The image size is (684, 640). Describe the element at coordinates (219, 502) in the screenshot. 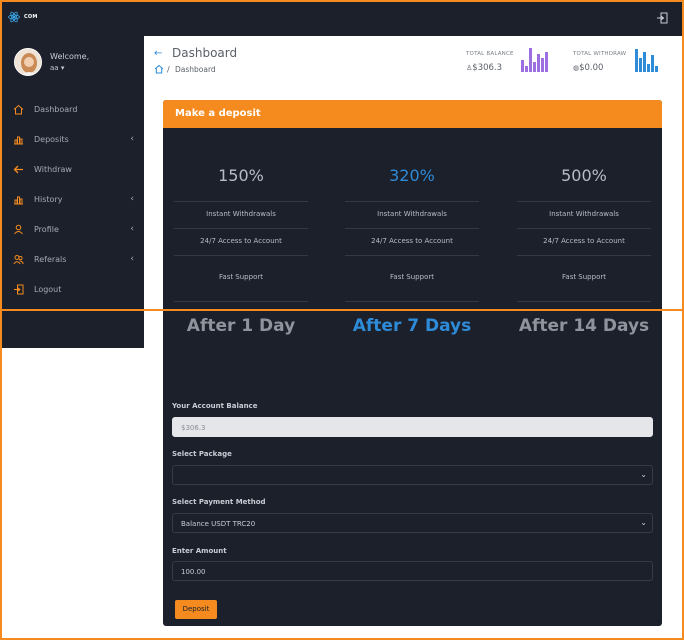

I see `payment-method-label: Select Payment Method` at that location.